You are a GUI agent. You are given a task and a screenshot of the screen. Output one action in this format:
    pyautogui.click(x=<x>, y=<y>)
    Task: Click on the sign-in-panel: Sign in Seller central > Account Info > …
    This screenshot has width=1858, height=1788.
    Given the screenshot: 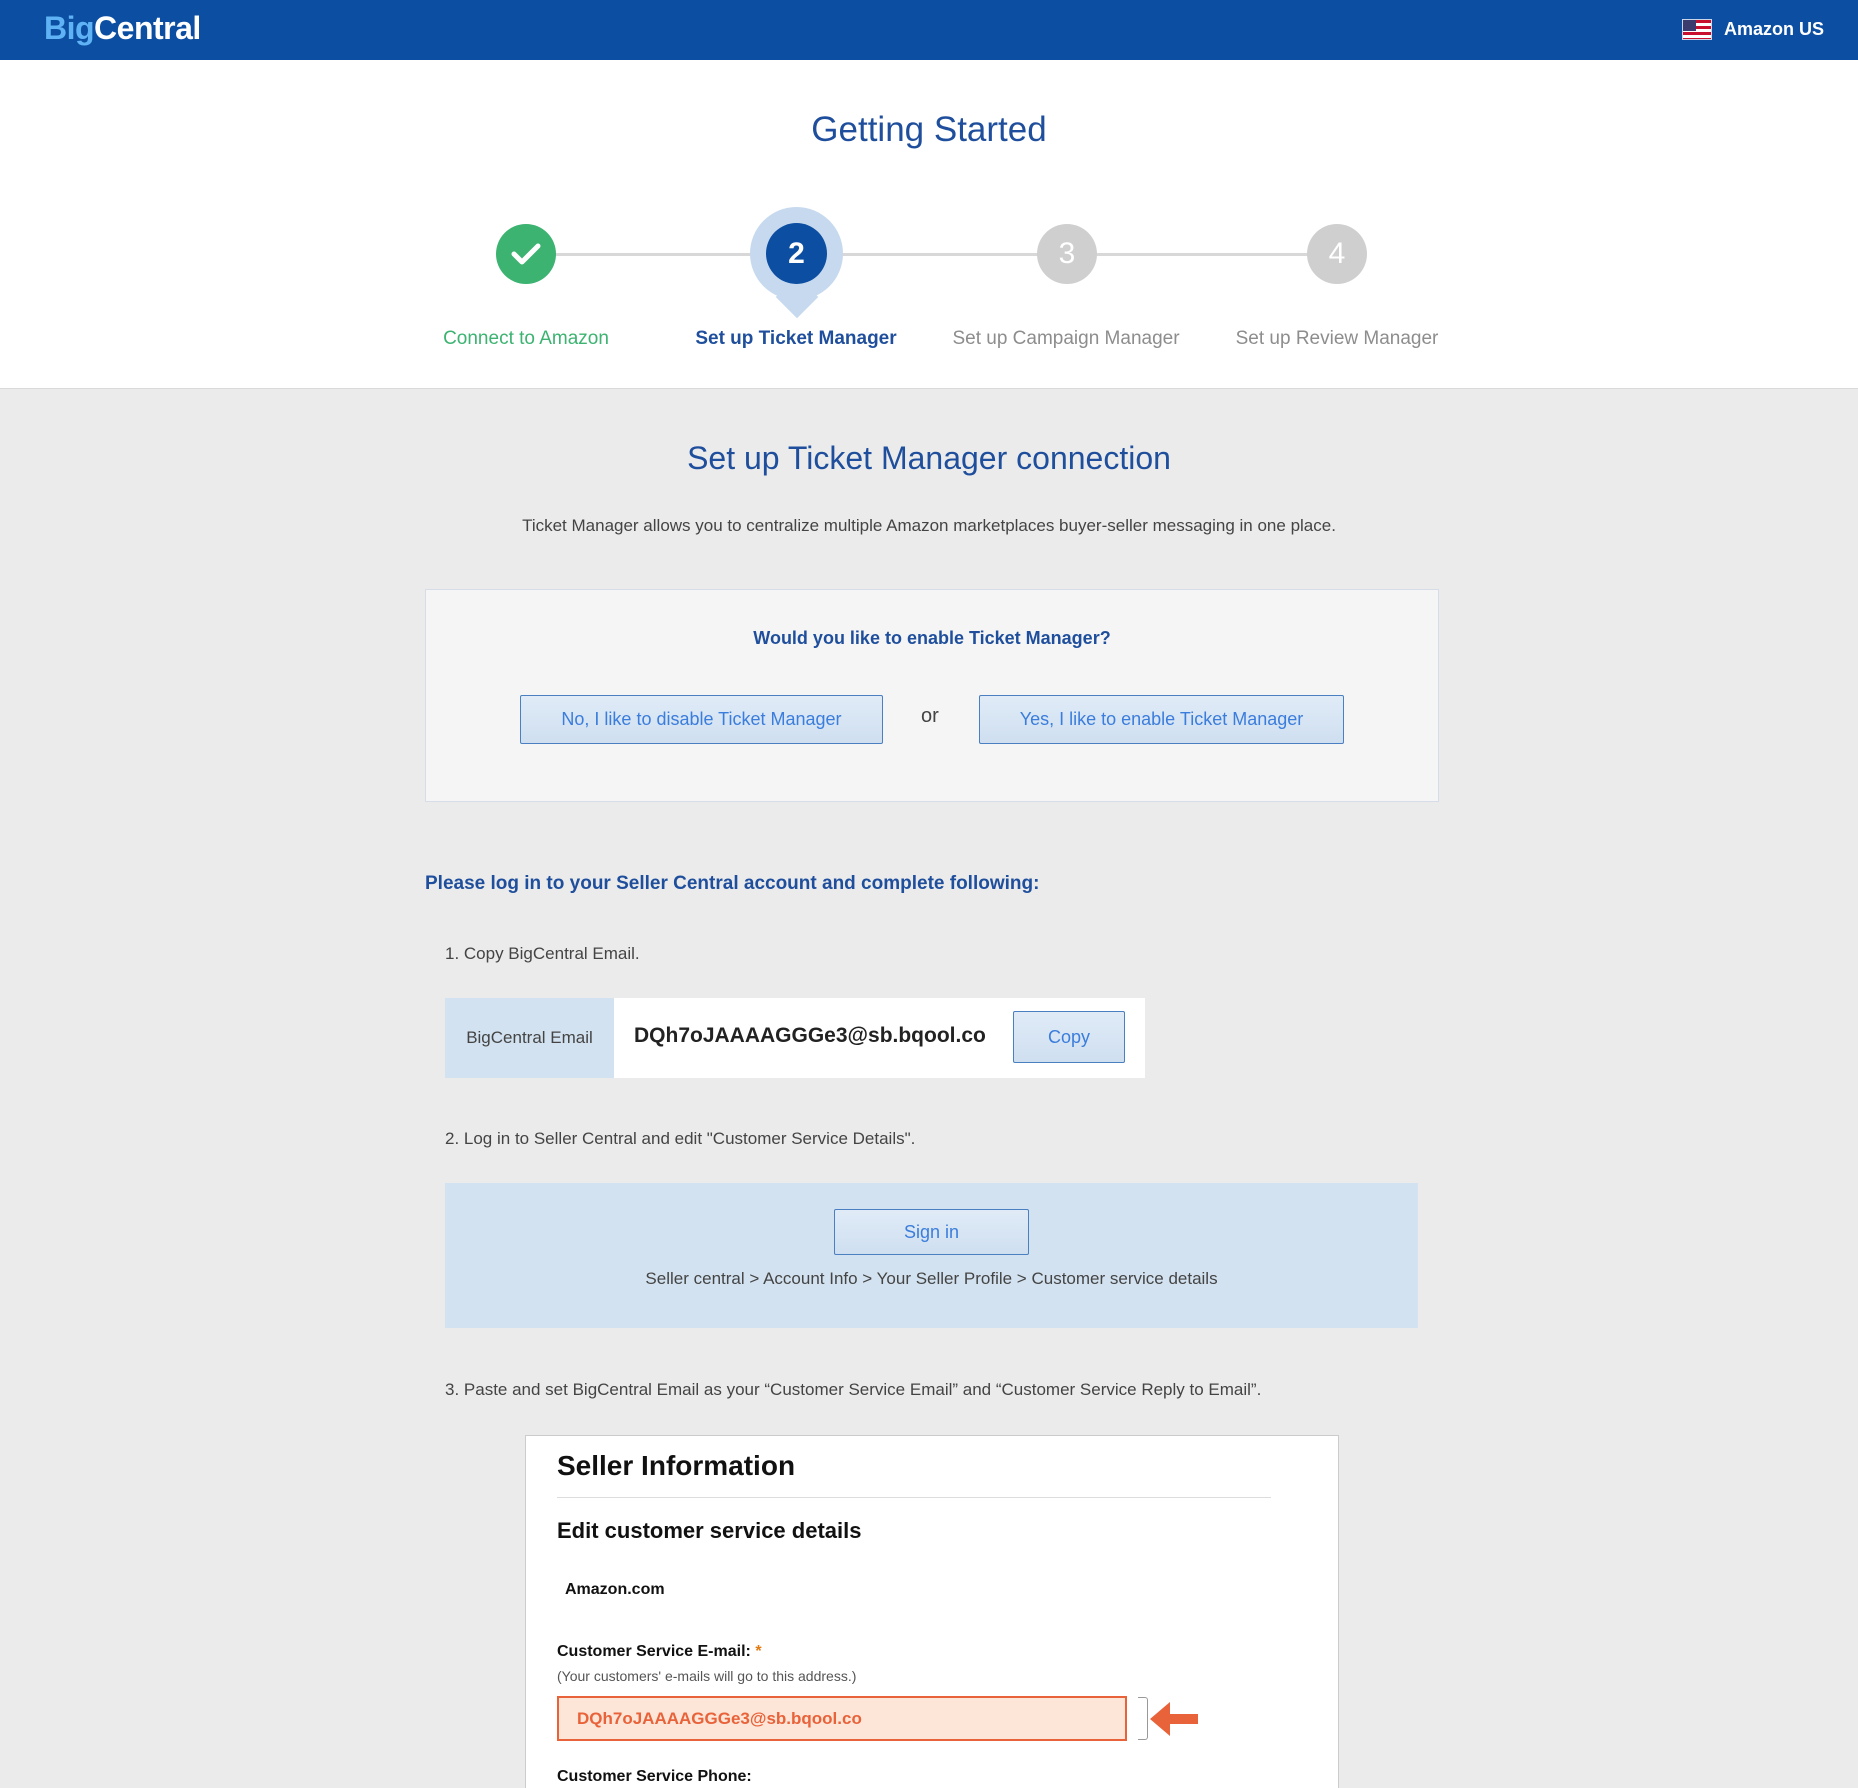 What is the action you would take?
    pyautogui.click(x=931, y=1255)
    